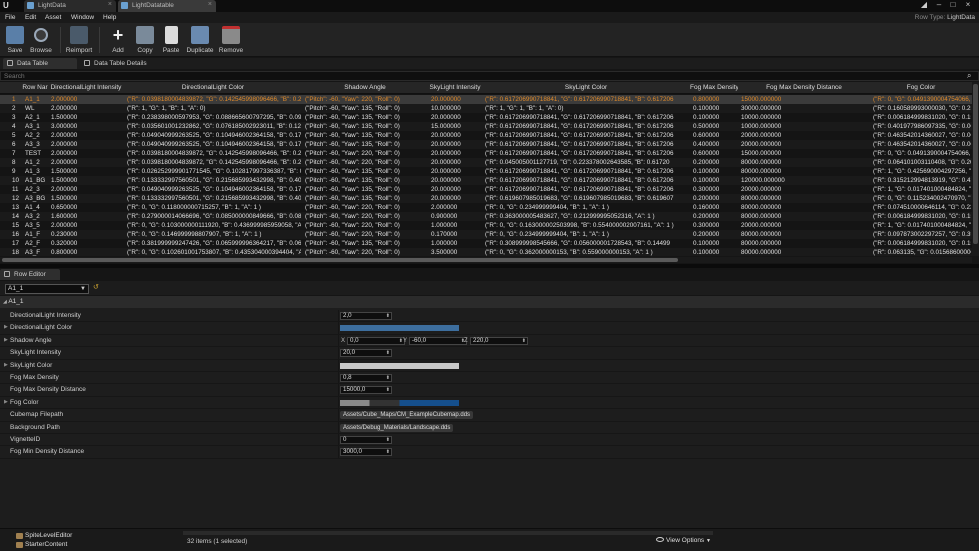 The image size is (979, 551). What do you see at coordinates (968, 5) in the screenshot?
I see `close-window-icon: ×` at bounding box center [968, 5].